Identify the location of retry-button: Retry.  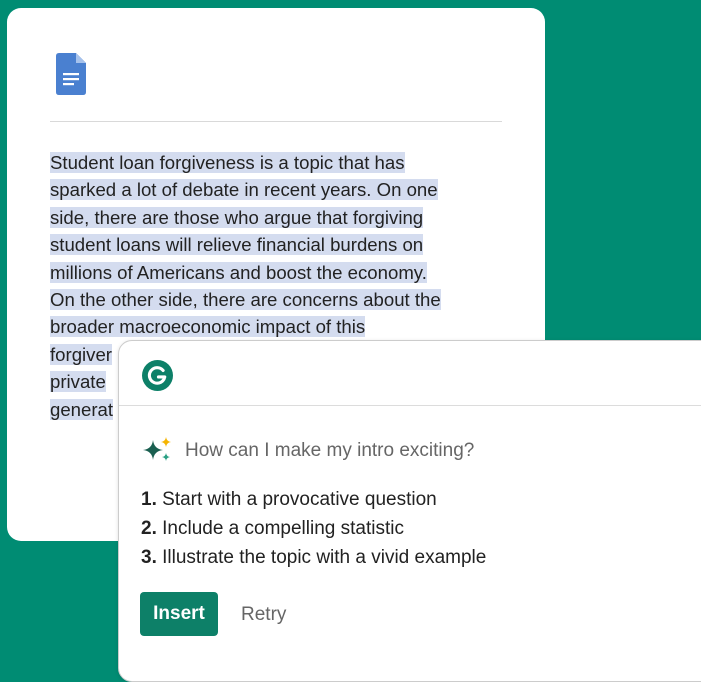
(263, 615).